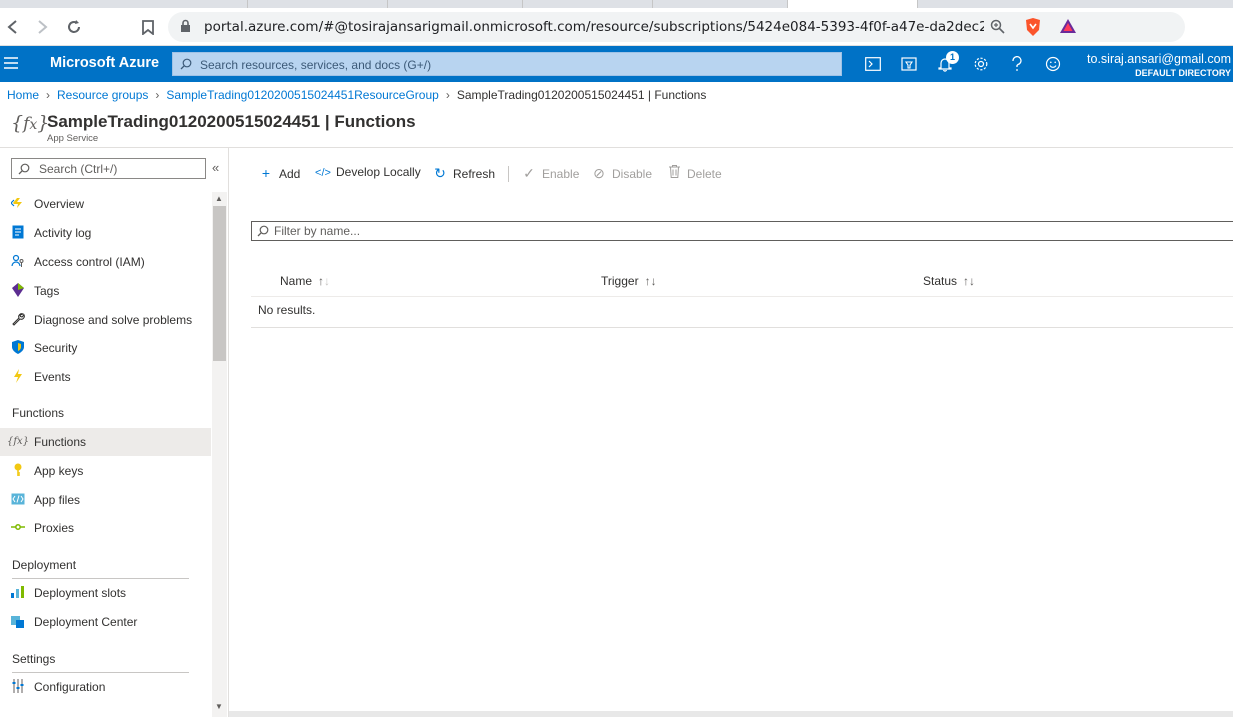  I want to click on sidebar-item-label: Proxies, so click(54, 528).